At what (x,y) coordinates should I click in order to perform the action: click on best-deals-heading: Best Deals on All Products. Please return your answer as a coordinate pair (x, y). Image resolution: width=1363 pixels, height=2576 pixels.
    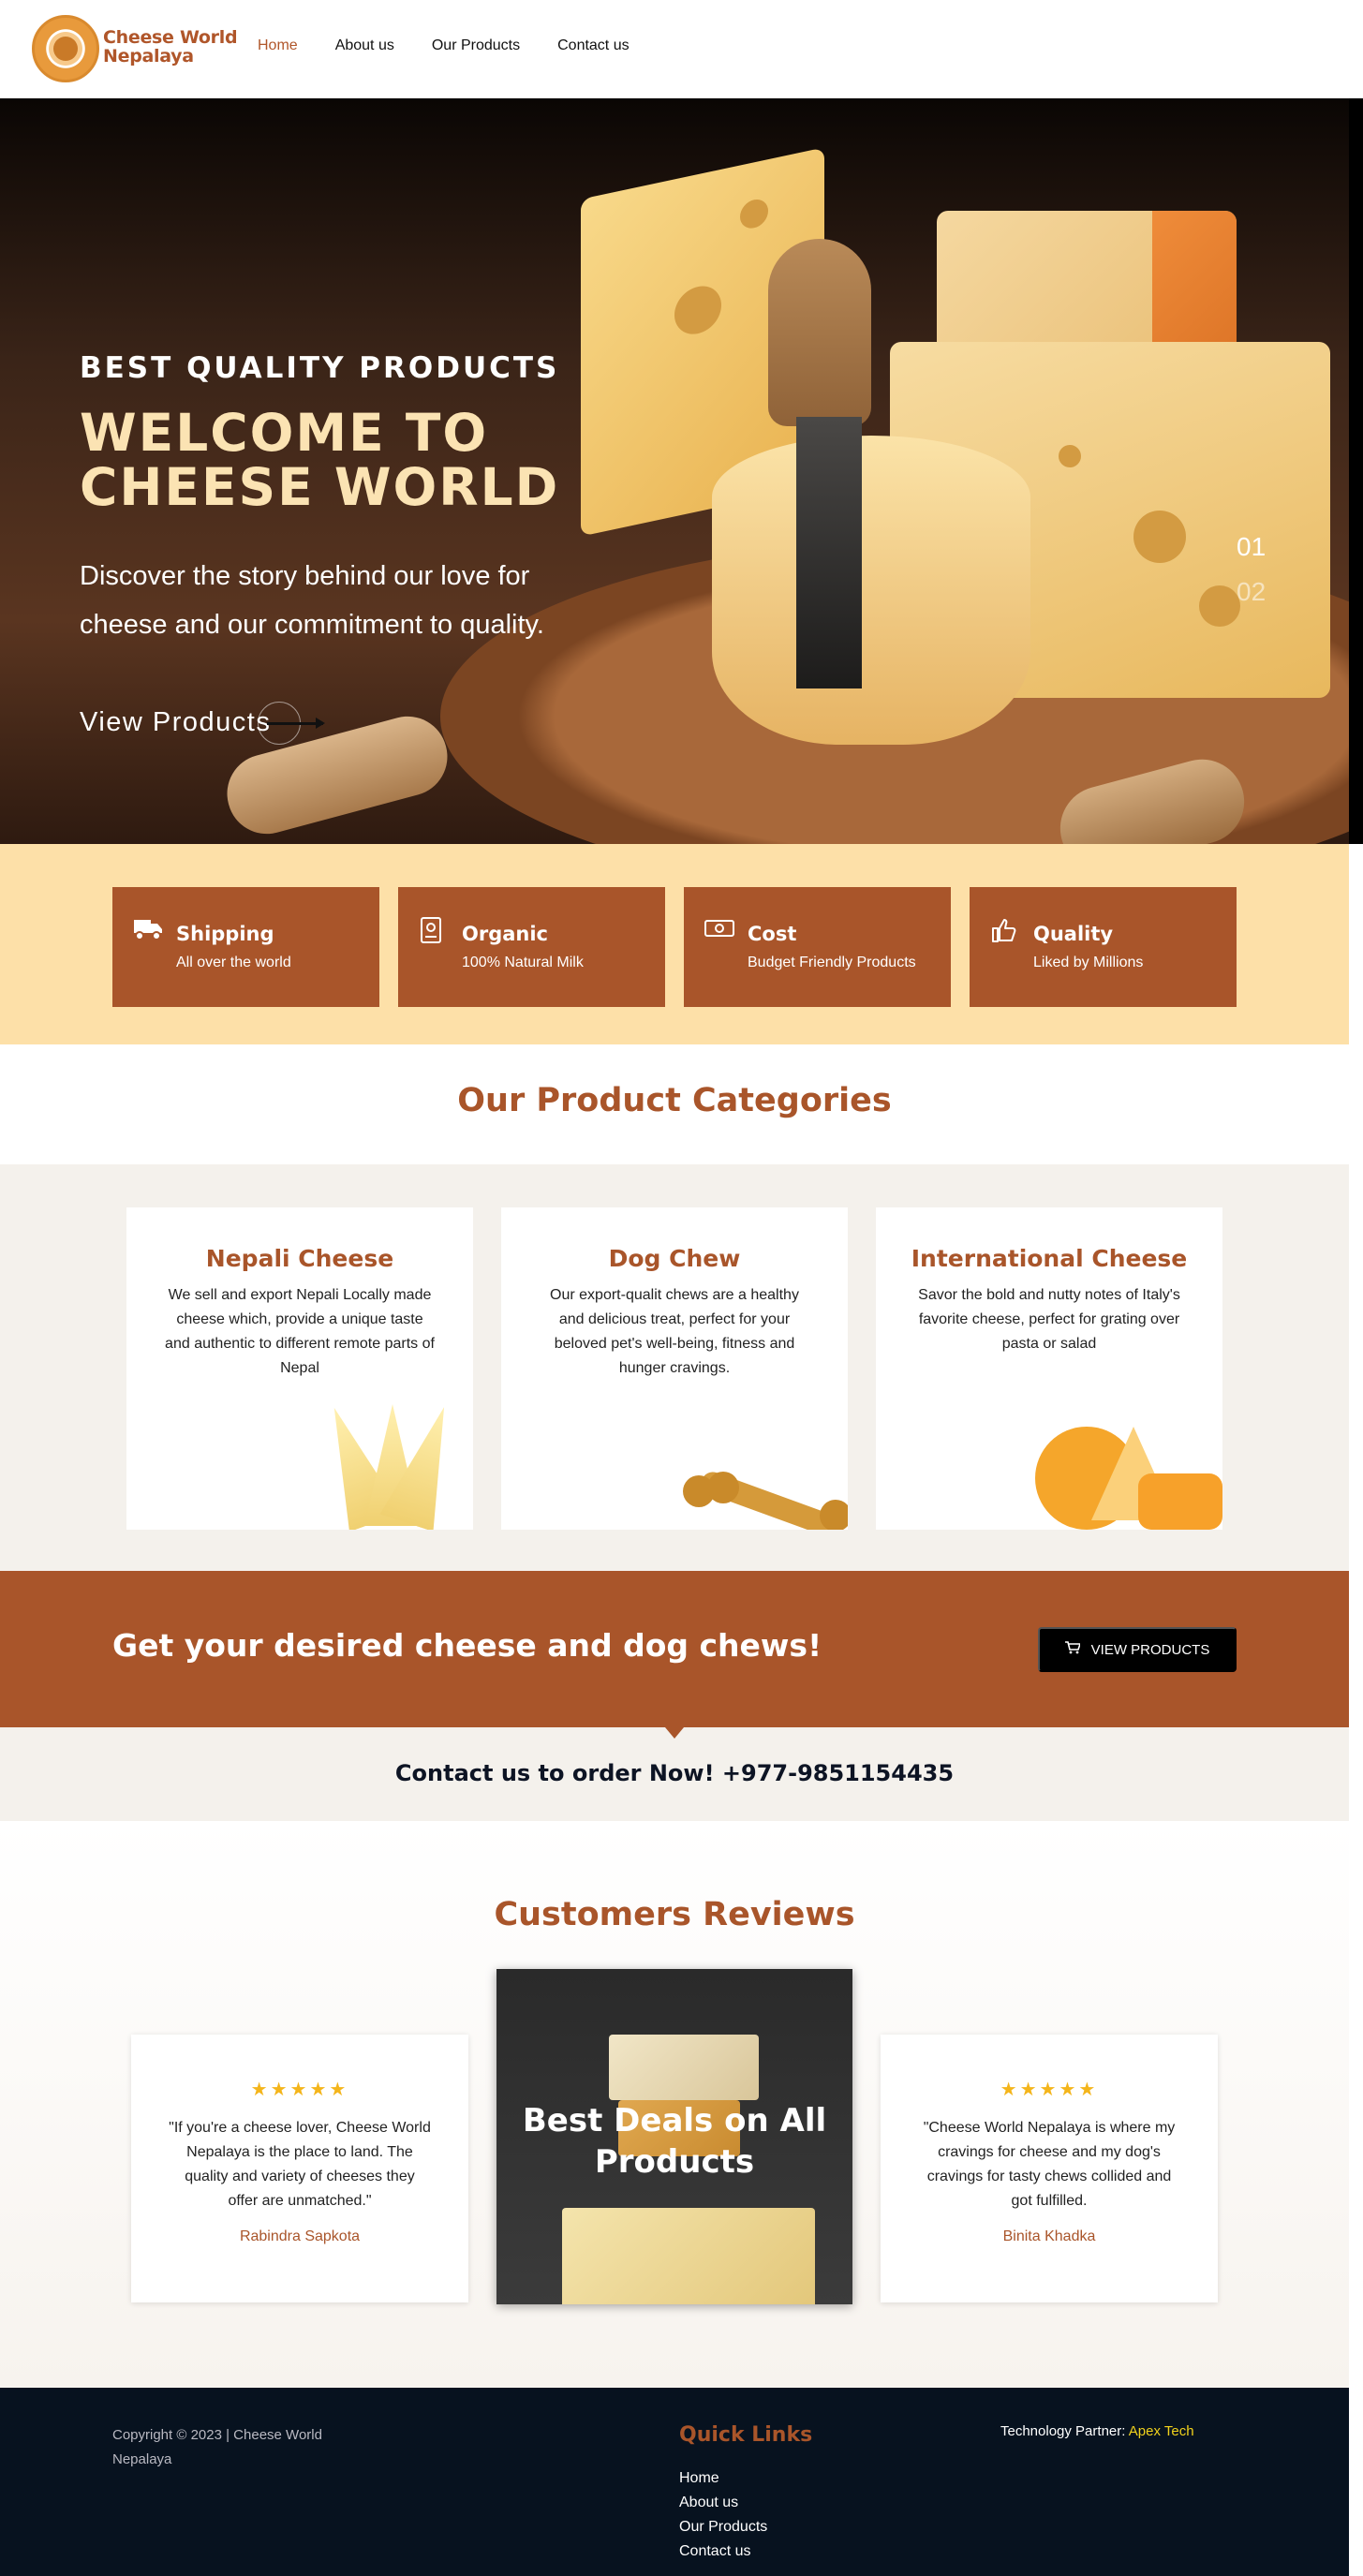
    Looking at the image, I should click on (674, 2141).